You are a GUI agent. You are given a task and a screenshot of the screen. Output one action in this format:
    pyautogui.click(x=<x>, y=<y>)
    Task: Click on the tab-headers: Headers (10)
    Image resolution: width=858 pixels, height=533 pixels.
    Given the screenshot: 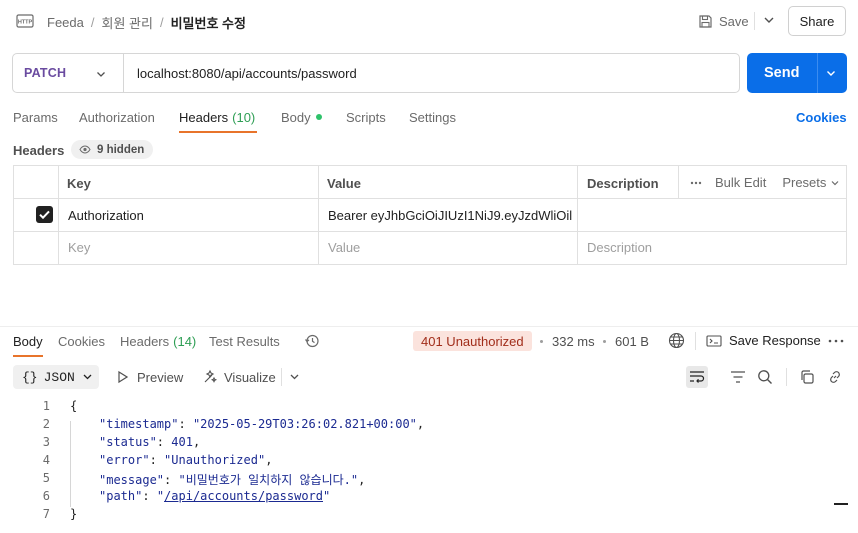 What is the action you would take?
    pyautogui.click(x=217, y=117)
    